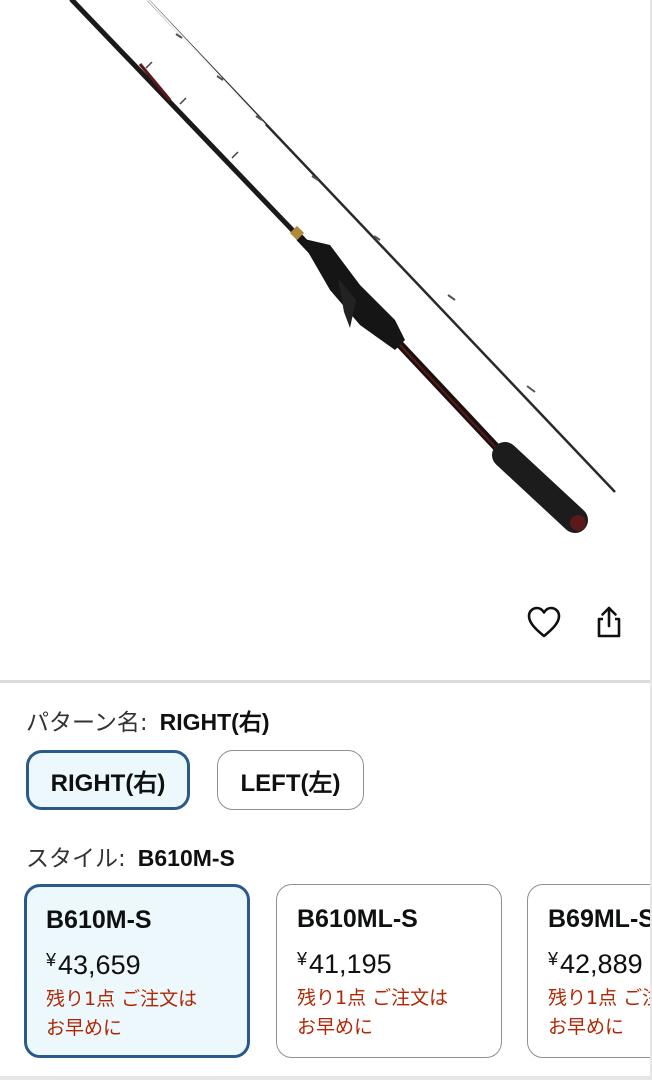 This screenshot has height=1080, width=652. Describe the element at coordinates (214, 722) in the screenshot. I see `pattern-selected-value: RIGHT(右)` at that location.